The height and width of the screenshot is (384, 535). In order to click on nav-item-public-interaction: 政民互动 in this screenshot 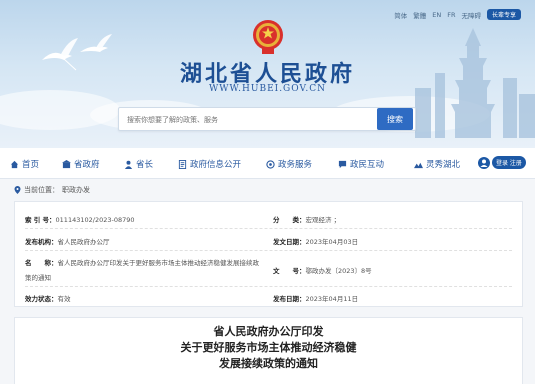, I will do `click(361, 164)`.